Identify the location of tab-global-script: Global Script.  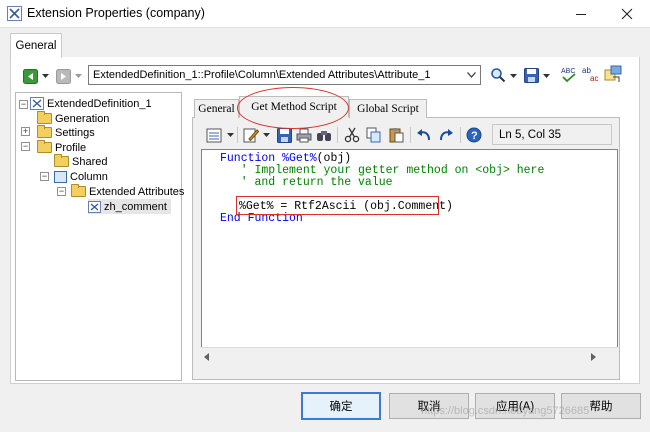
(388, 108).